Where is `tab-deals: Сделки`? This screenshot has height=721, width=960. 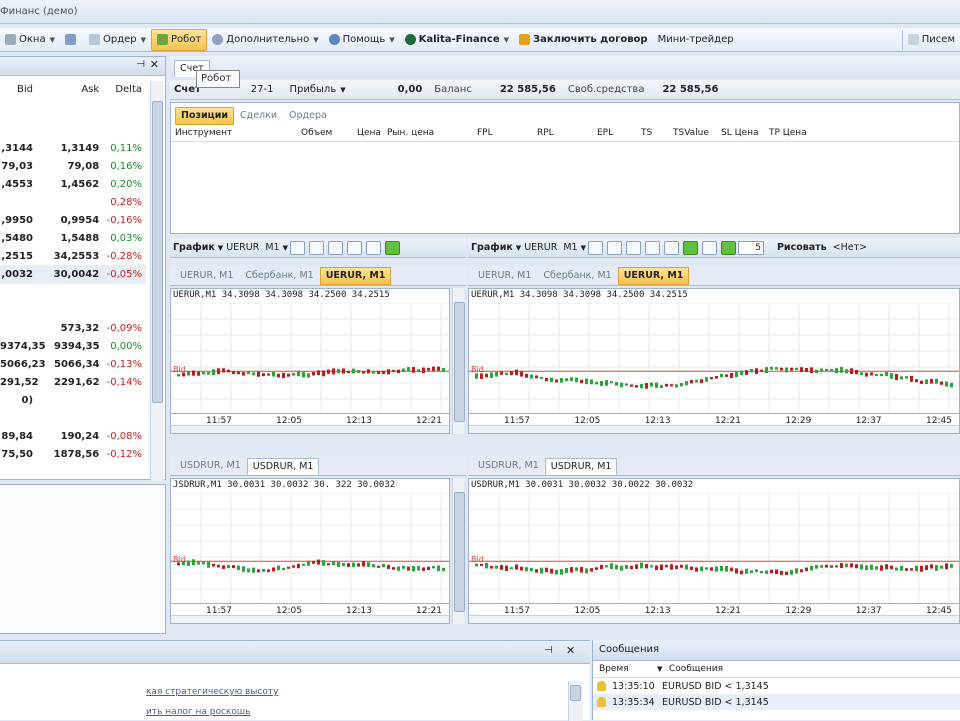
tab-deals: Сделки is located at coordinates (258, 116).